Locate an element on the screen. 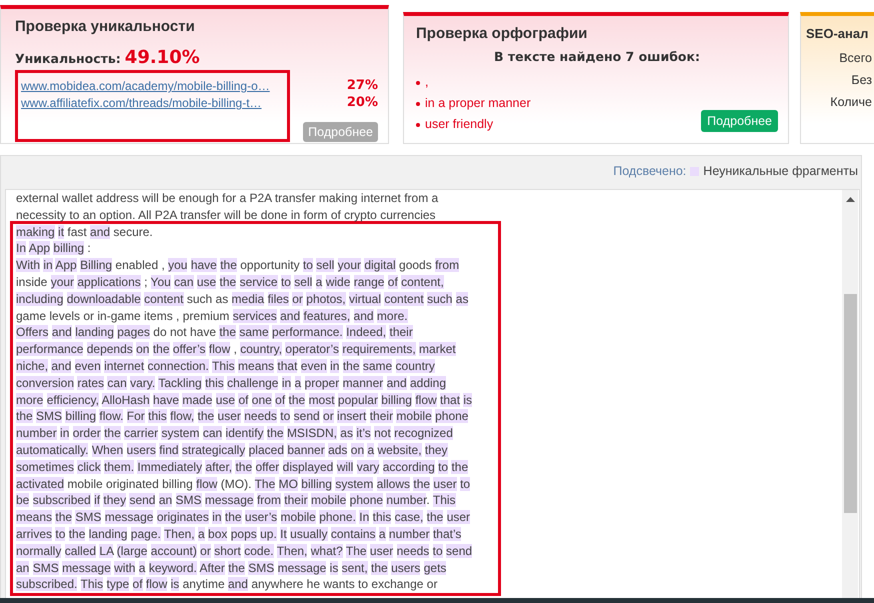 This screenshot has width=874, height=603. card-title: Проверка орфографии is located at coordinates (502, 34).